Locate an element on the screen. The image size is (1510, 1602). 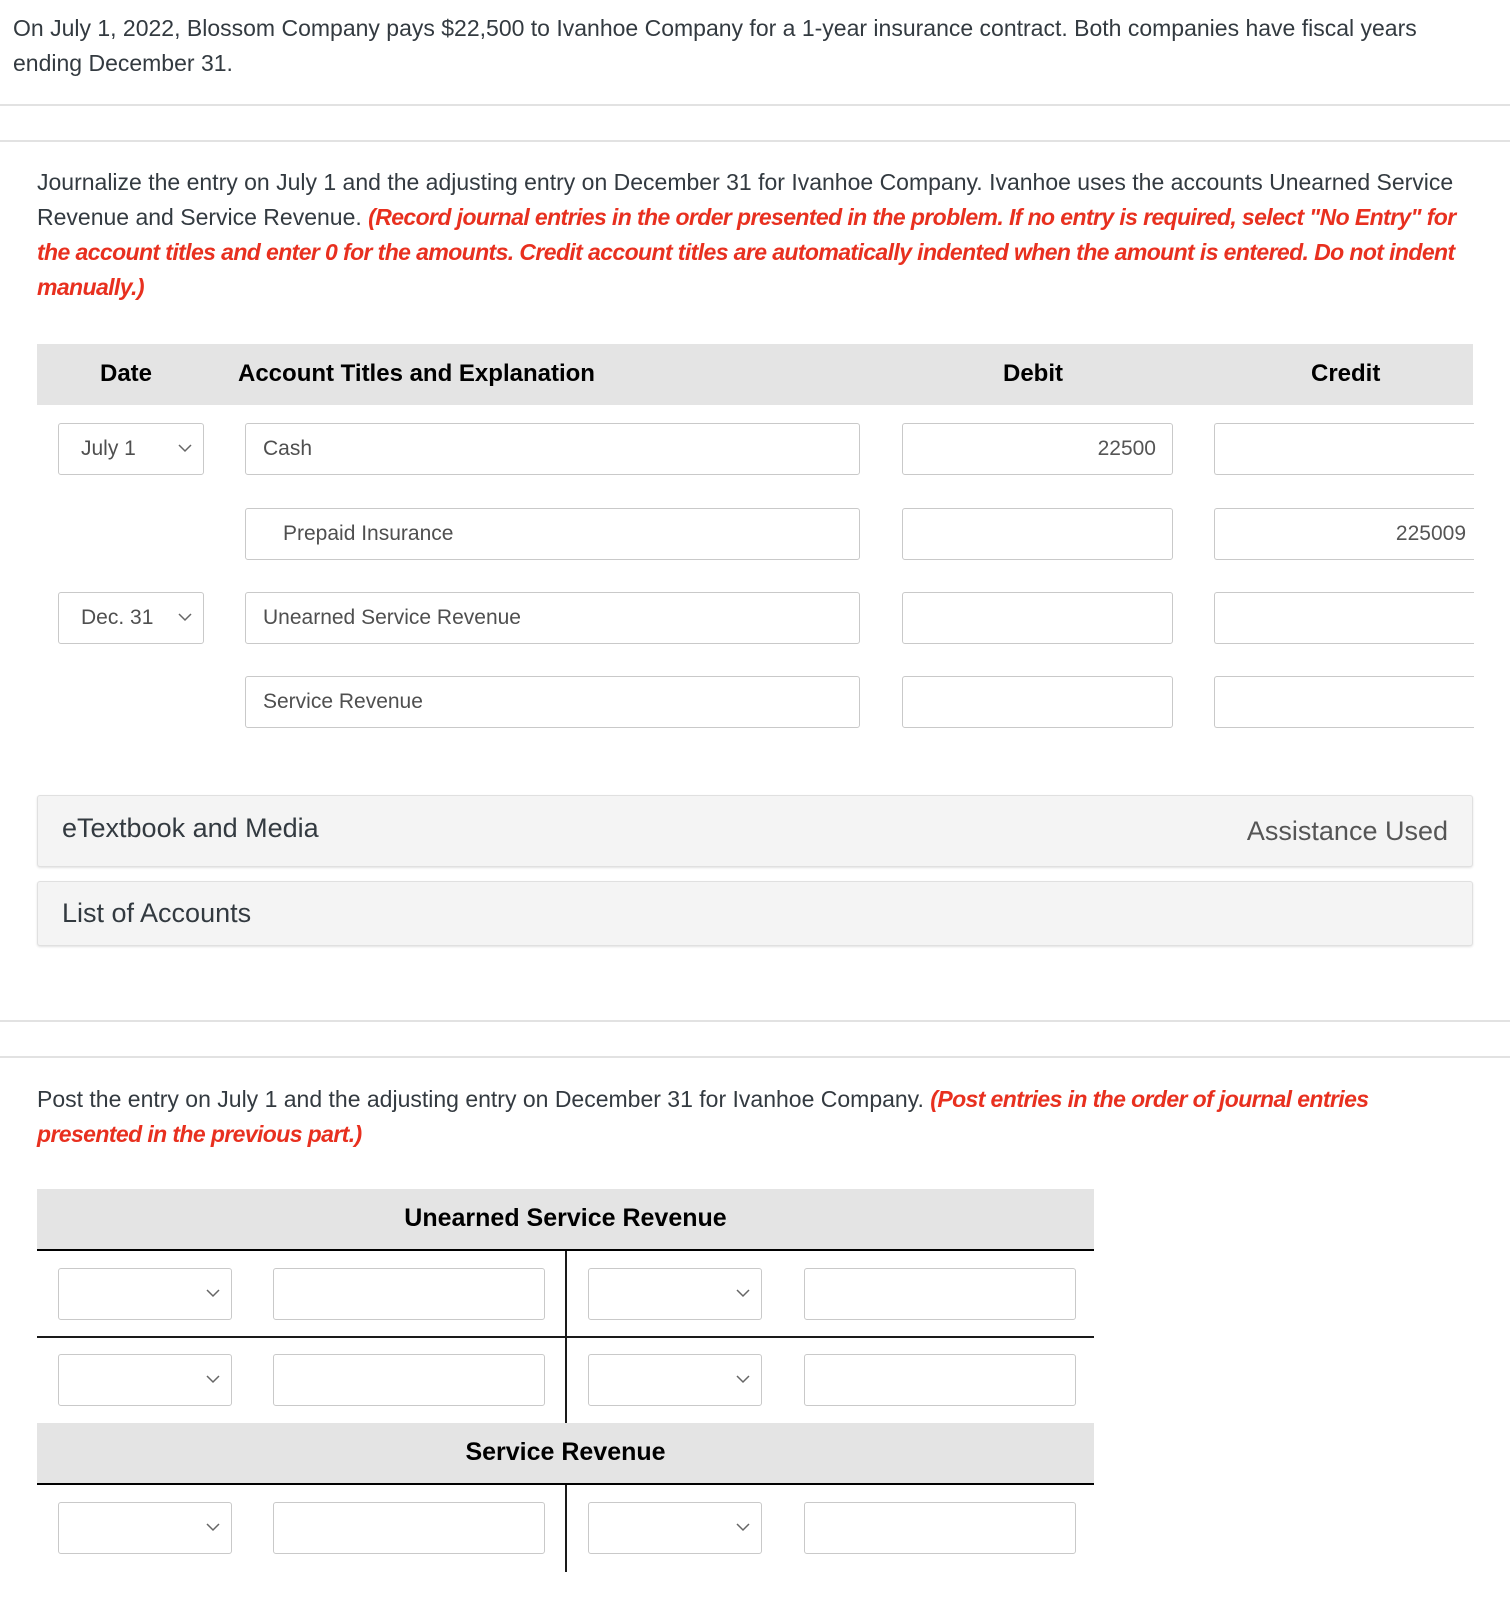
date-column-header: Date is located at coordinates (126, 373).